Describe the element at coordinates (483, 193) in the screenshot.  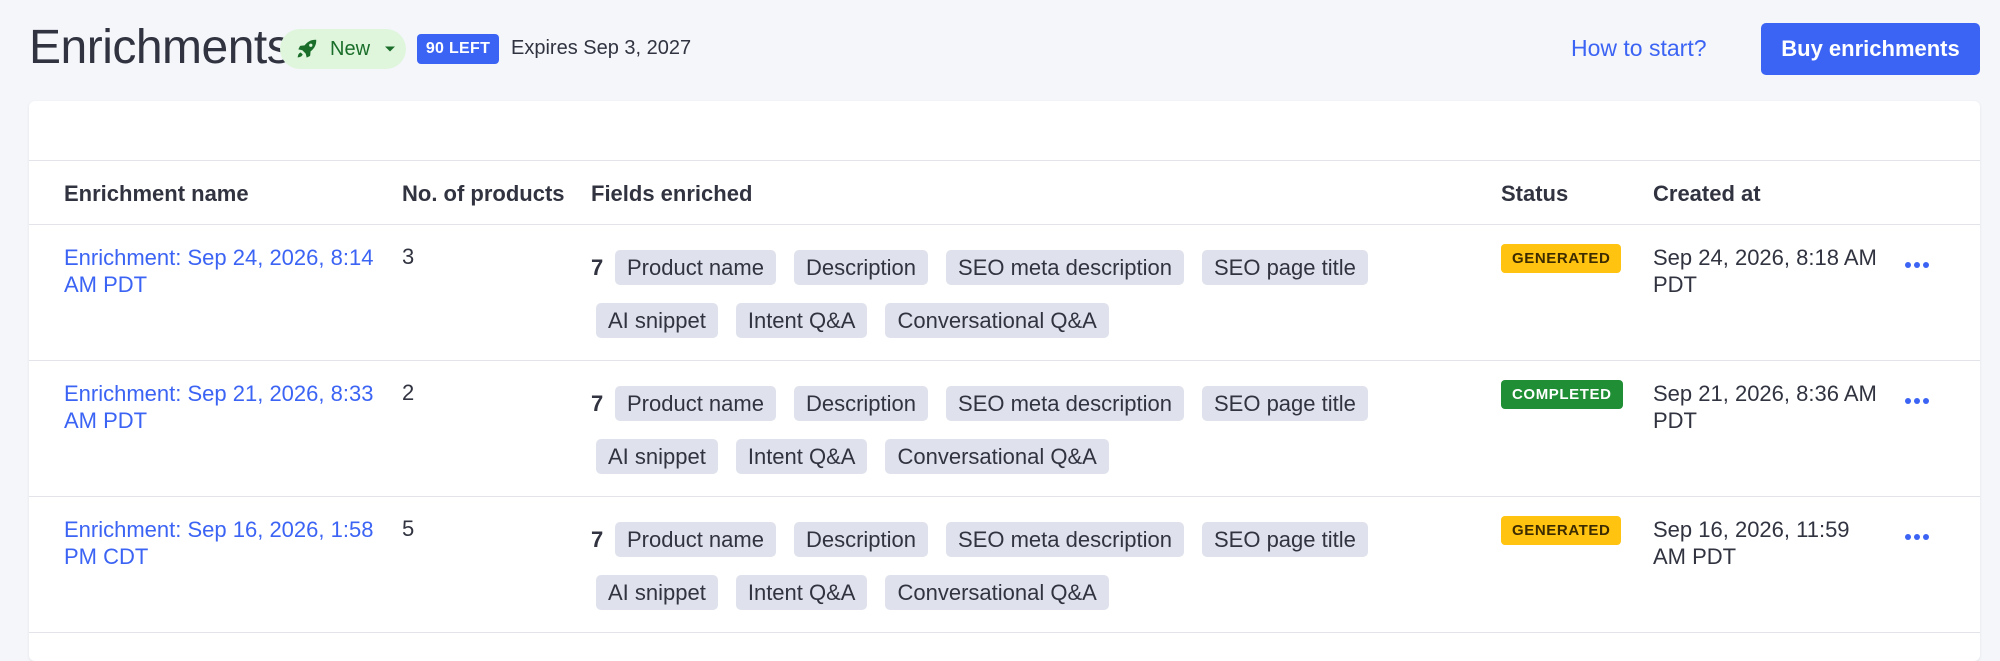
I see `column-header-products: No. of products` at that location.